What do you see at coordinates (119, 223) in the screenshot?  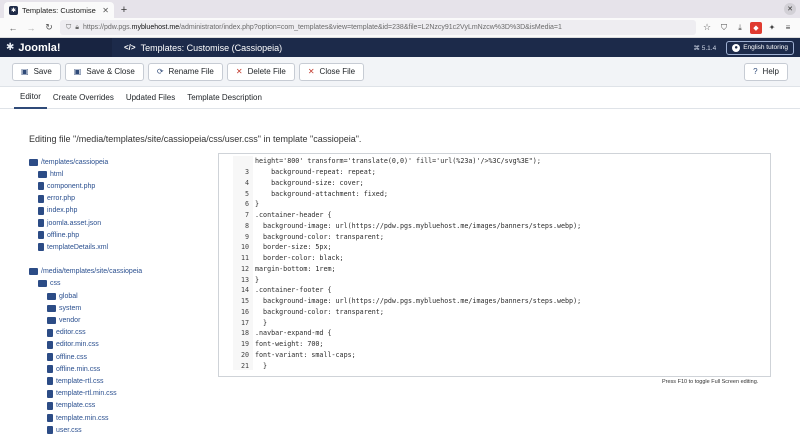 I see `tree-file: joomla.asset.json` at bounding box center [119, 223].